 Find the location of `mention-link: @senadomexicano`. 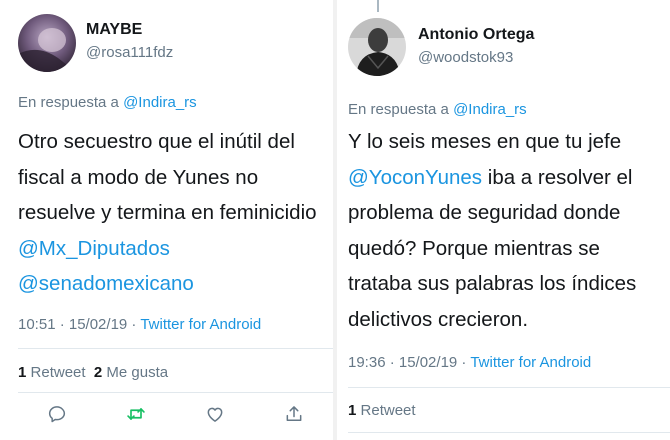

mention-link: @senadomexicano is located at coordinates (167, 284).